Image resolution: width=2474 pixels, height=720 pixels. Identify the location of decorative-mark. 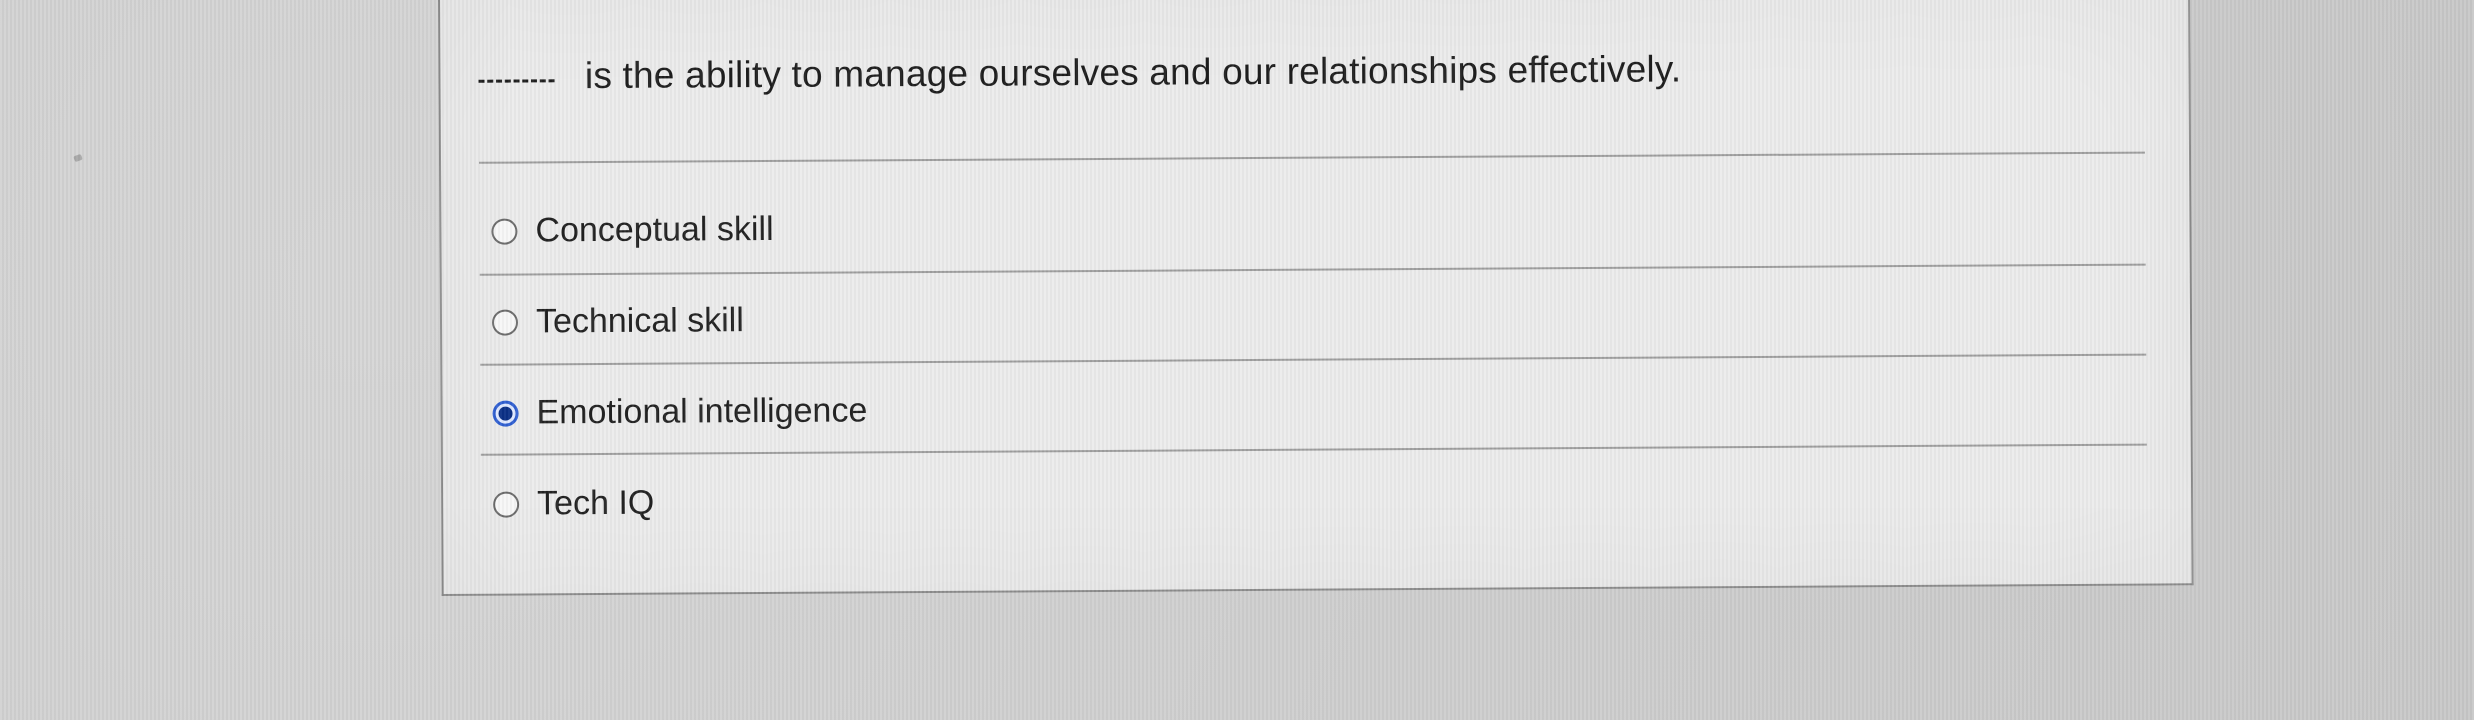
(78, 158).